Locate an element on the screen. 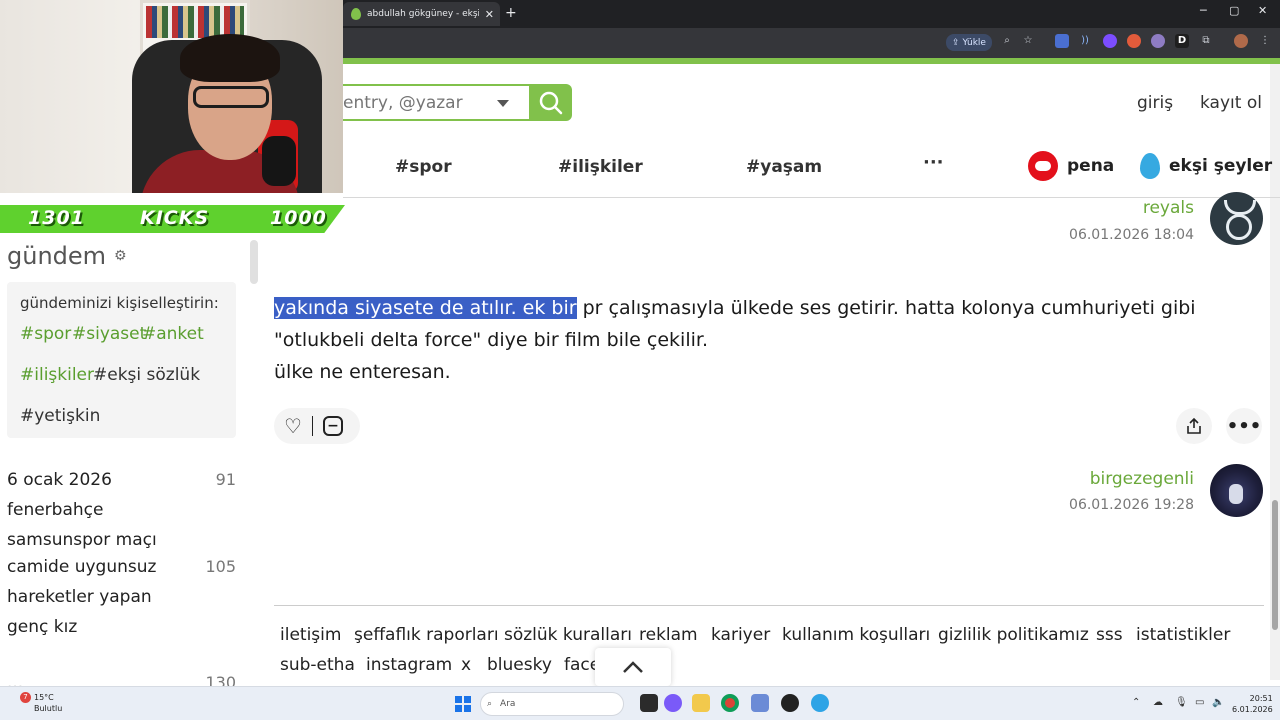 The height and width of the screenshot is (720, 1280). window-close-button: ✕ is located at coordinates (1262, 10).